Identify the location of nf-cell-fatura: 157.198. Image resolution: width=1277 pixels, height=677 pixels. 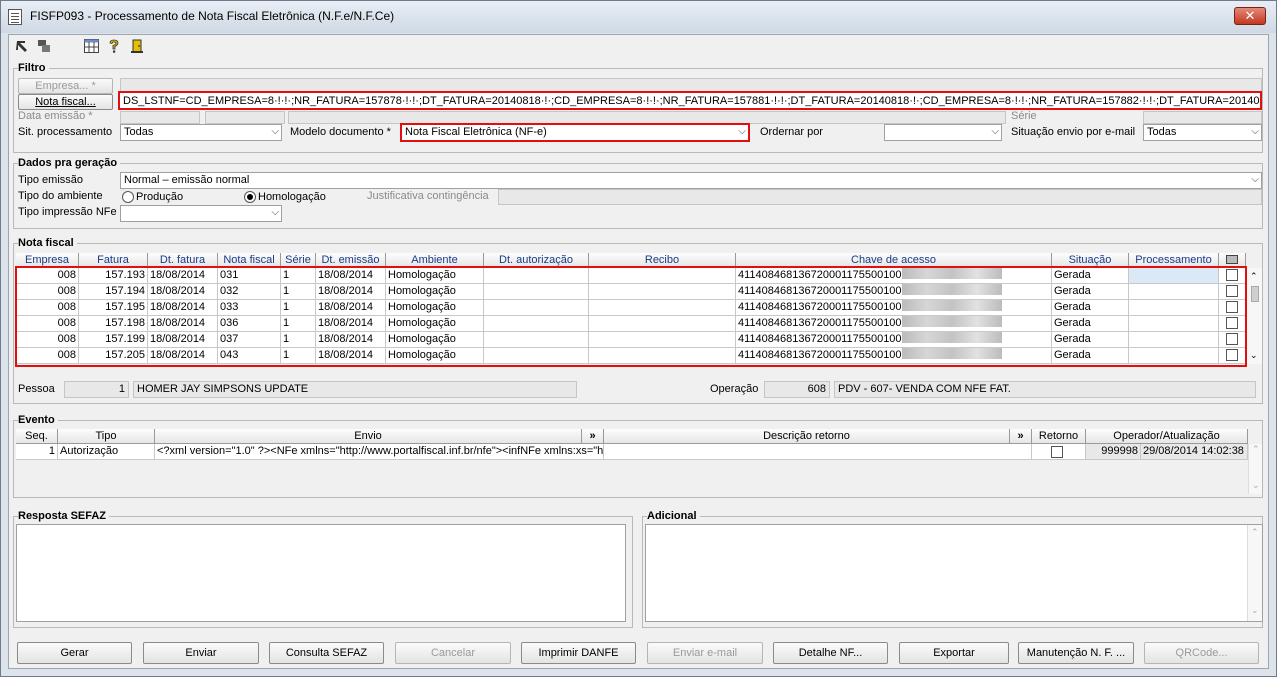
(113, 324).